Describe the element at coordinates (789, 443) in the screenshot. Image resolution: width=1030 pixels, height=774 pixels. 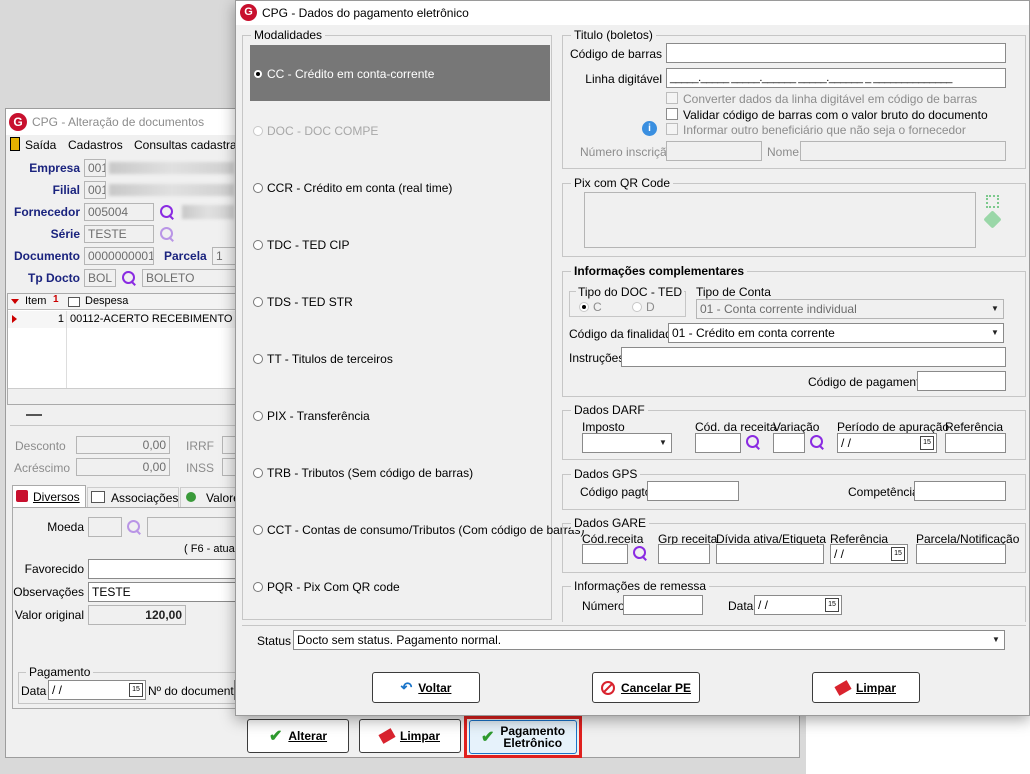
I see `variacao-field` at that location.